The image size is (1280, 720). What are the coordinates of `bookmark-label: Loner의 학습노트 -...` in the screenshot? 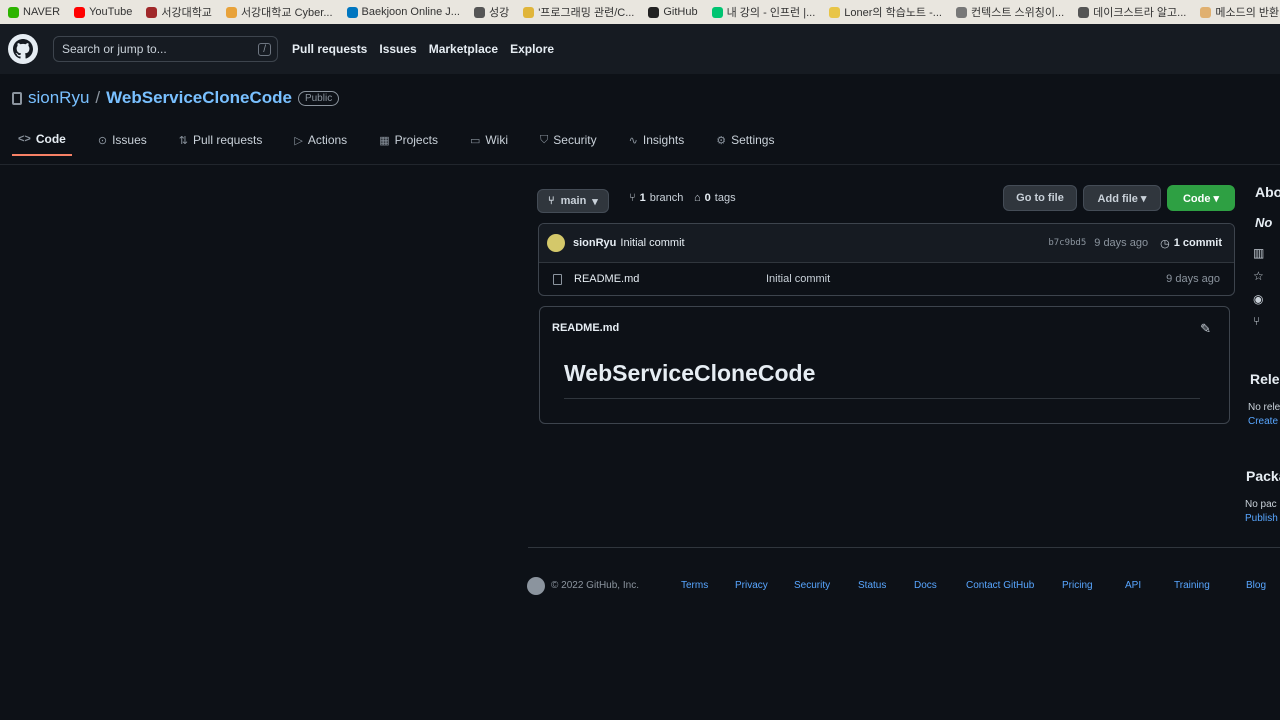 It's located at (893, 13).